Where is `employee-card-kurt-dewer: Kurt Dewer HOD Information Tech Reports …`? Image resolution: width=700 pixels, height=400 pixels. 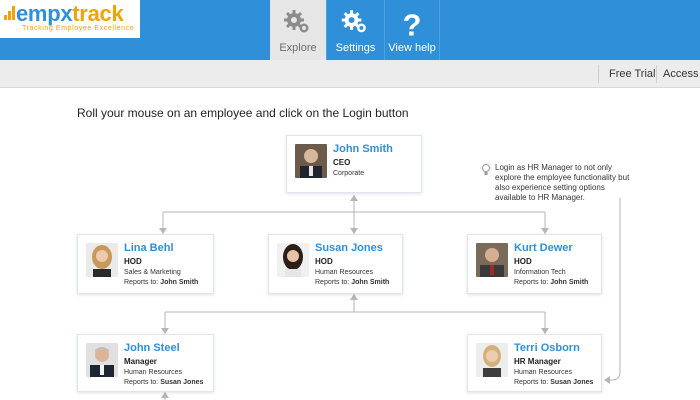
employee-card-kurt-dewer: Kurt Dewer HOD Information Tech Reports … is located at coordinates (534, 264).